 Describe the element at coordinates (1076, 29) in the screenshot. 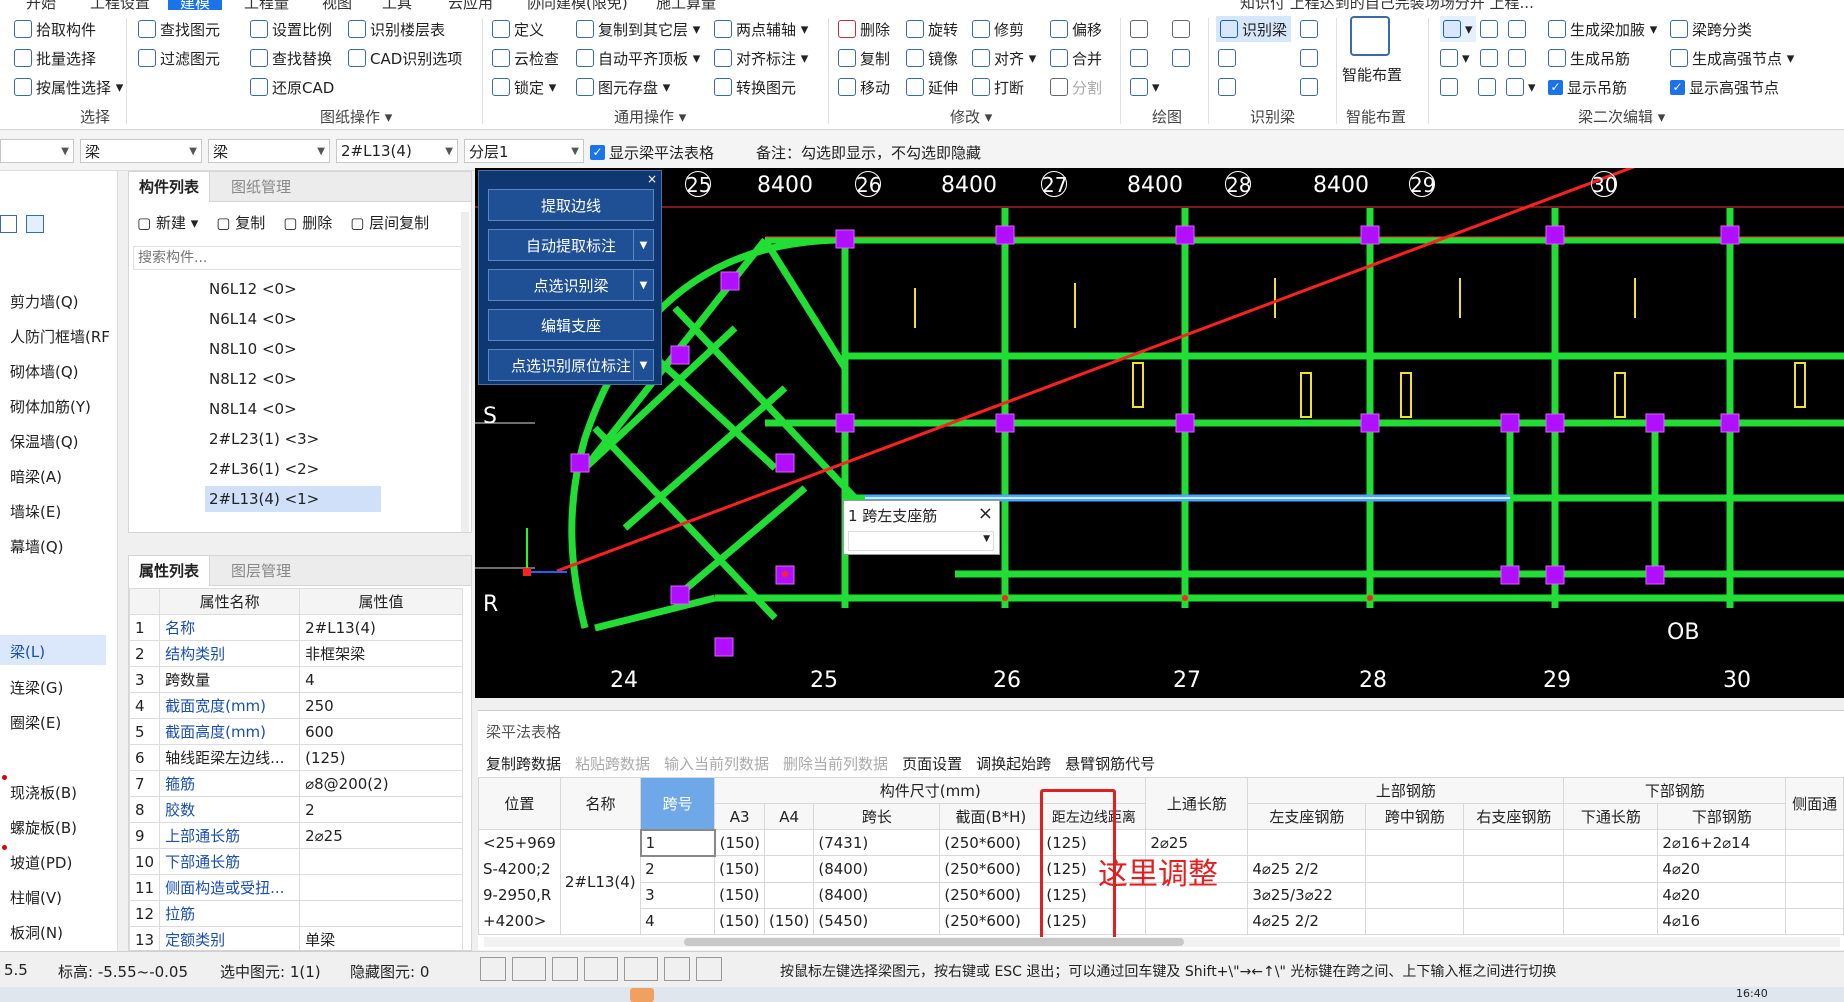

I see `offset-button: 偏移` at that location.